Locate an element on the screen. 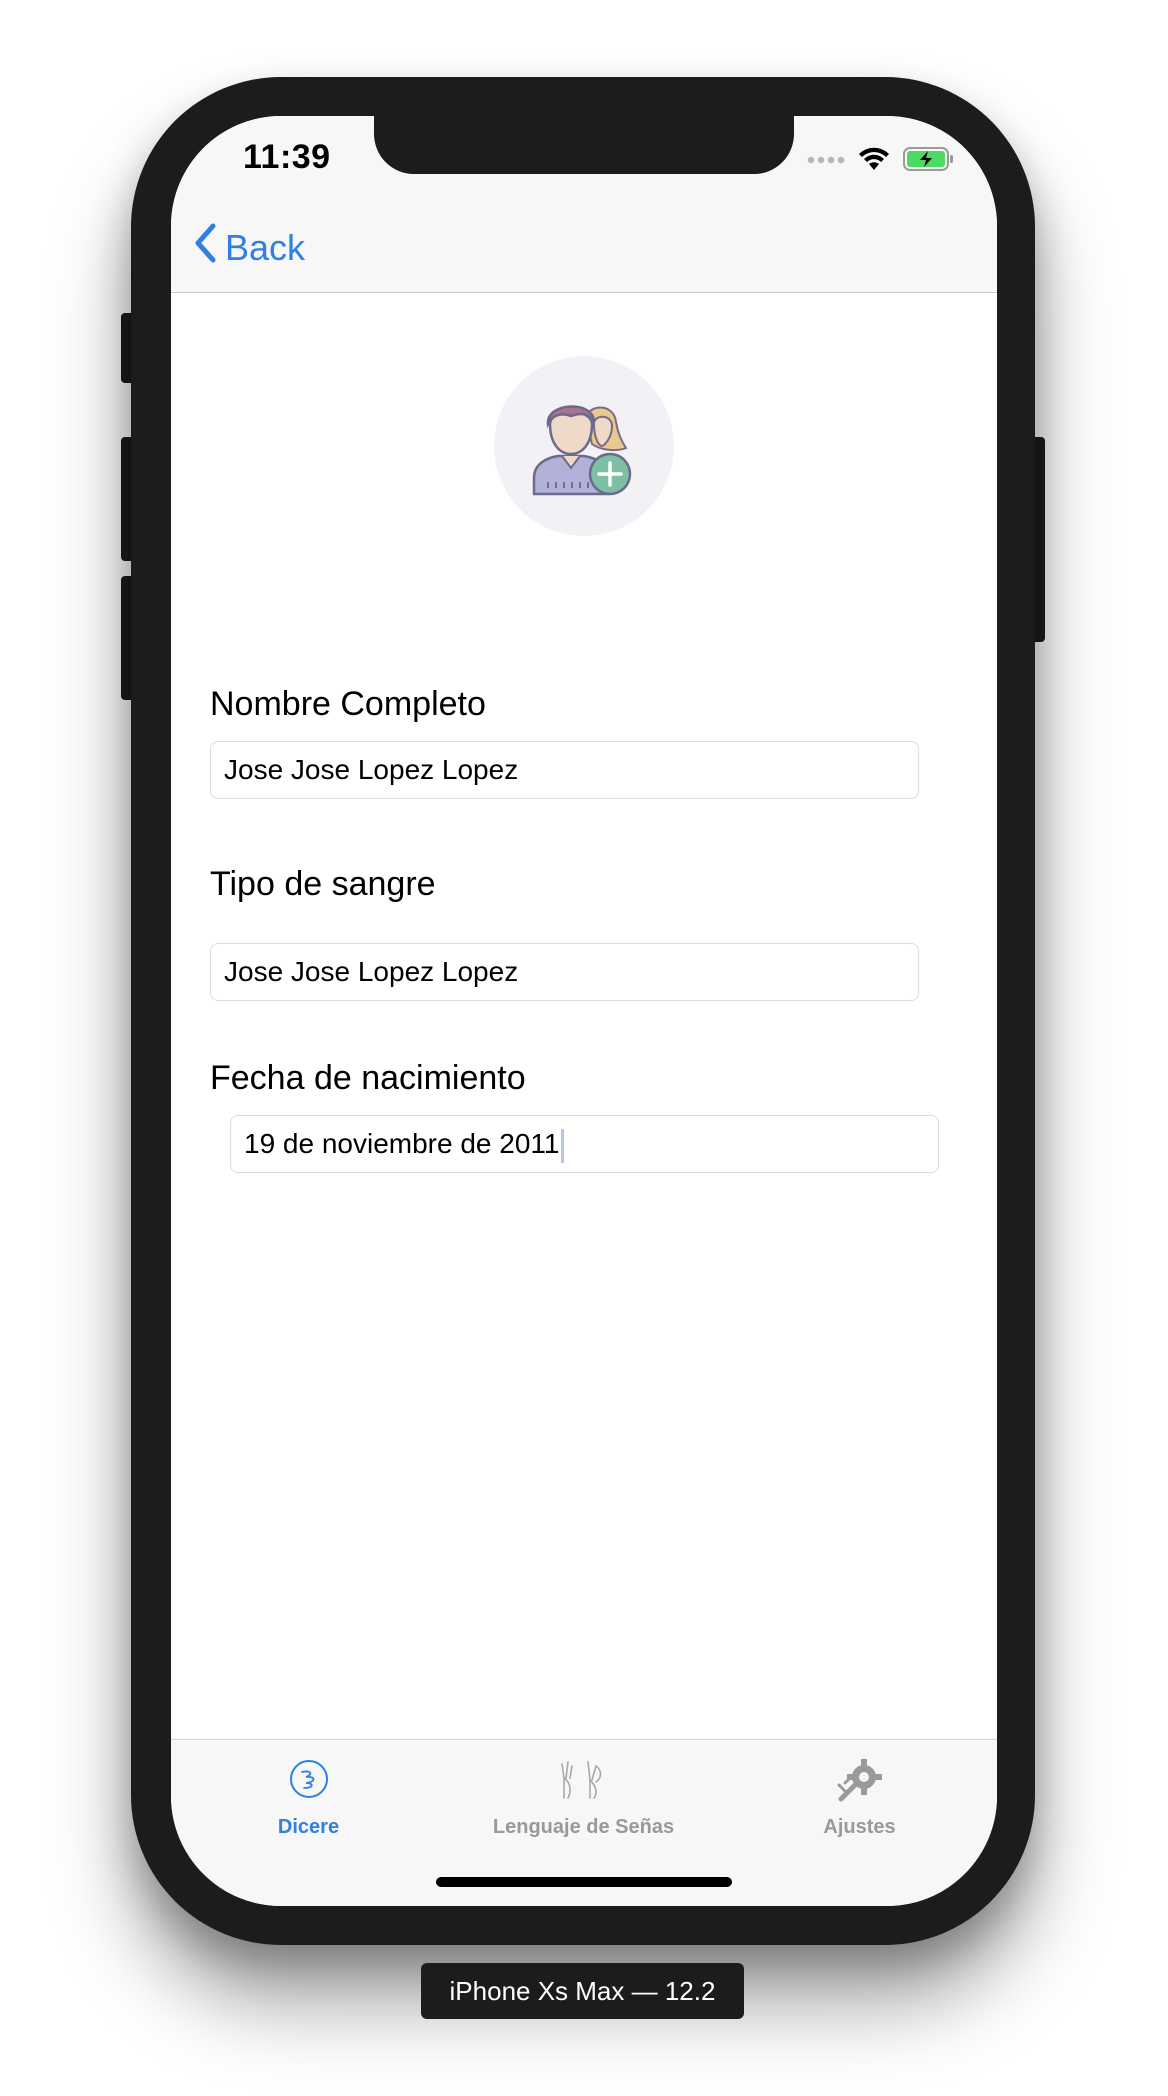  settings-tools-icon is located at coordinates (860, 1779).